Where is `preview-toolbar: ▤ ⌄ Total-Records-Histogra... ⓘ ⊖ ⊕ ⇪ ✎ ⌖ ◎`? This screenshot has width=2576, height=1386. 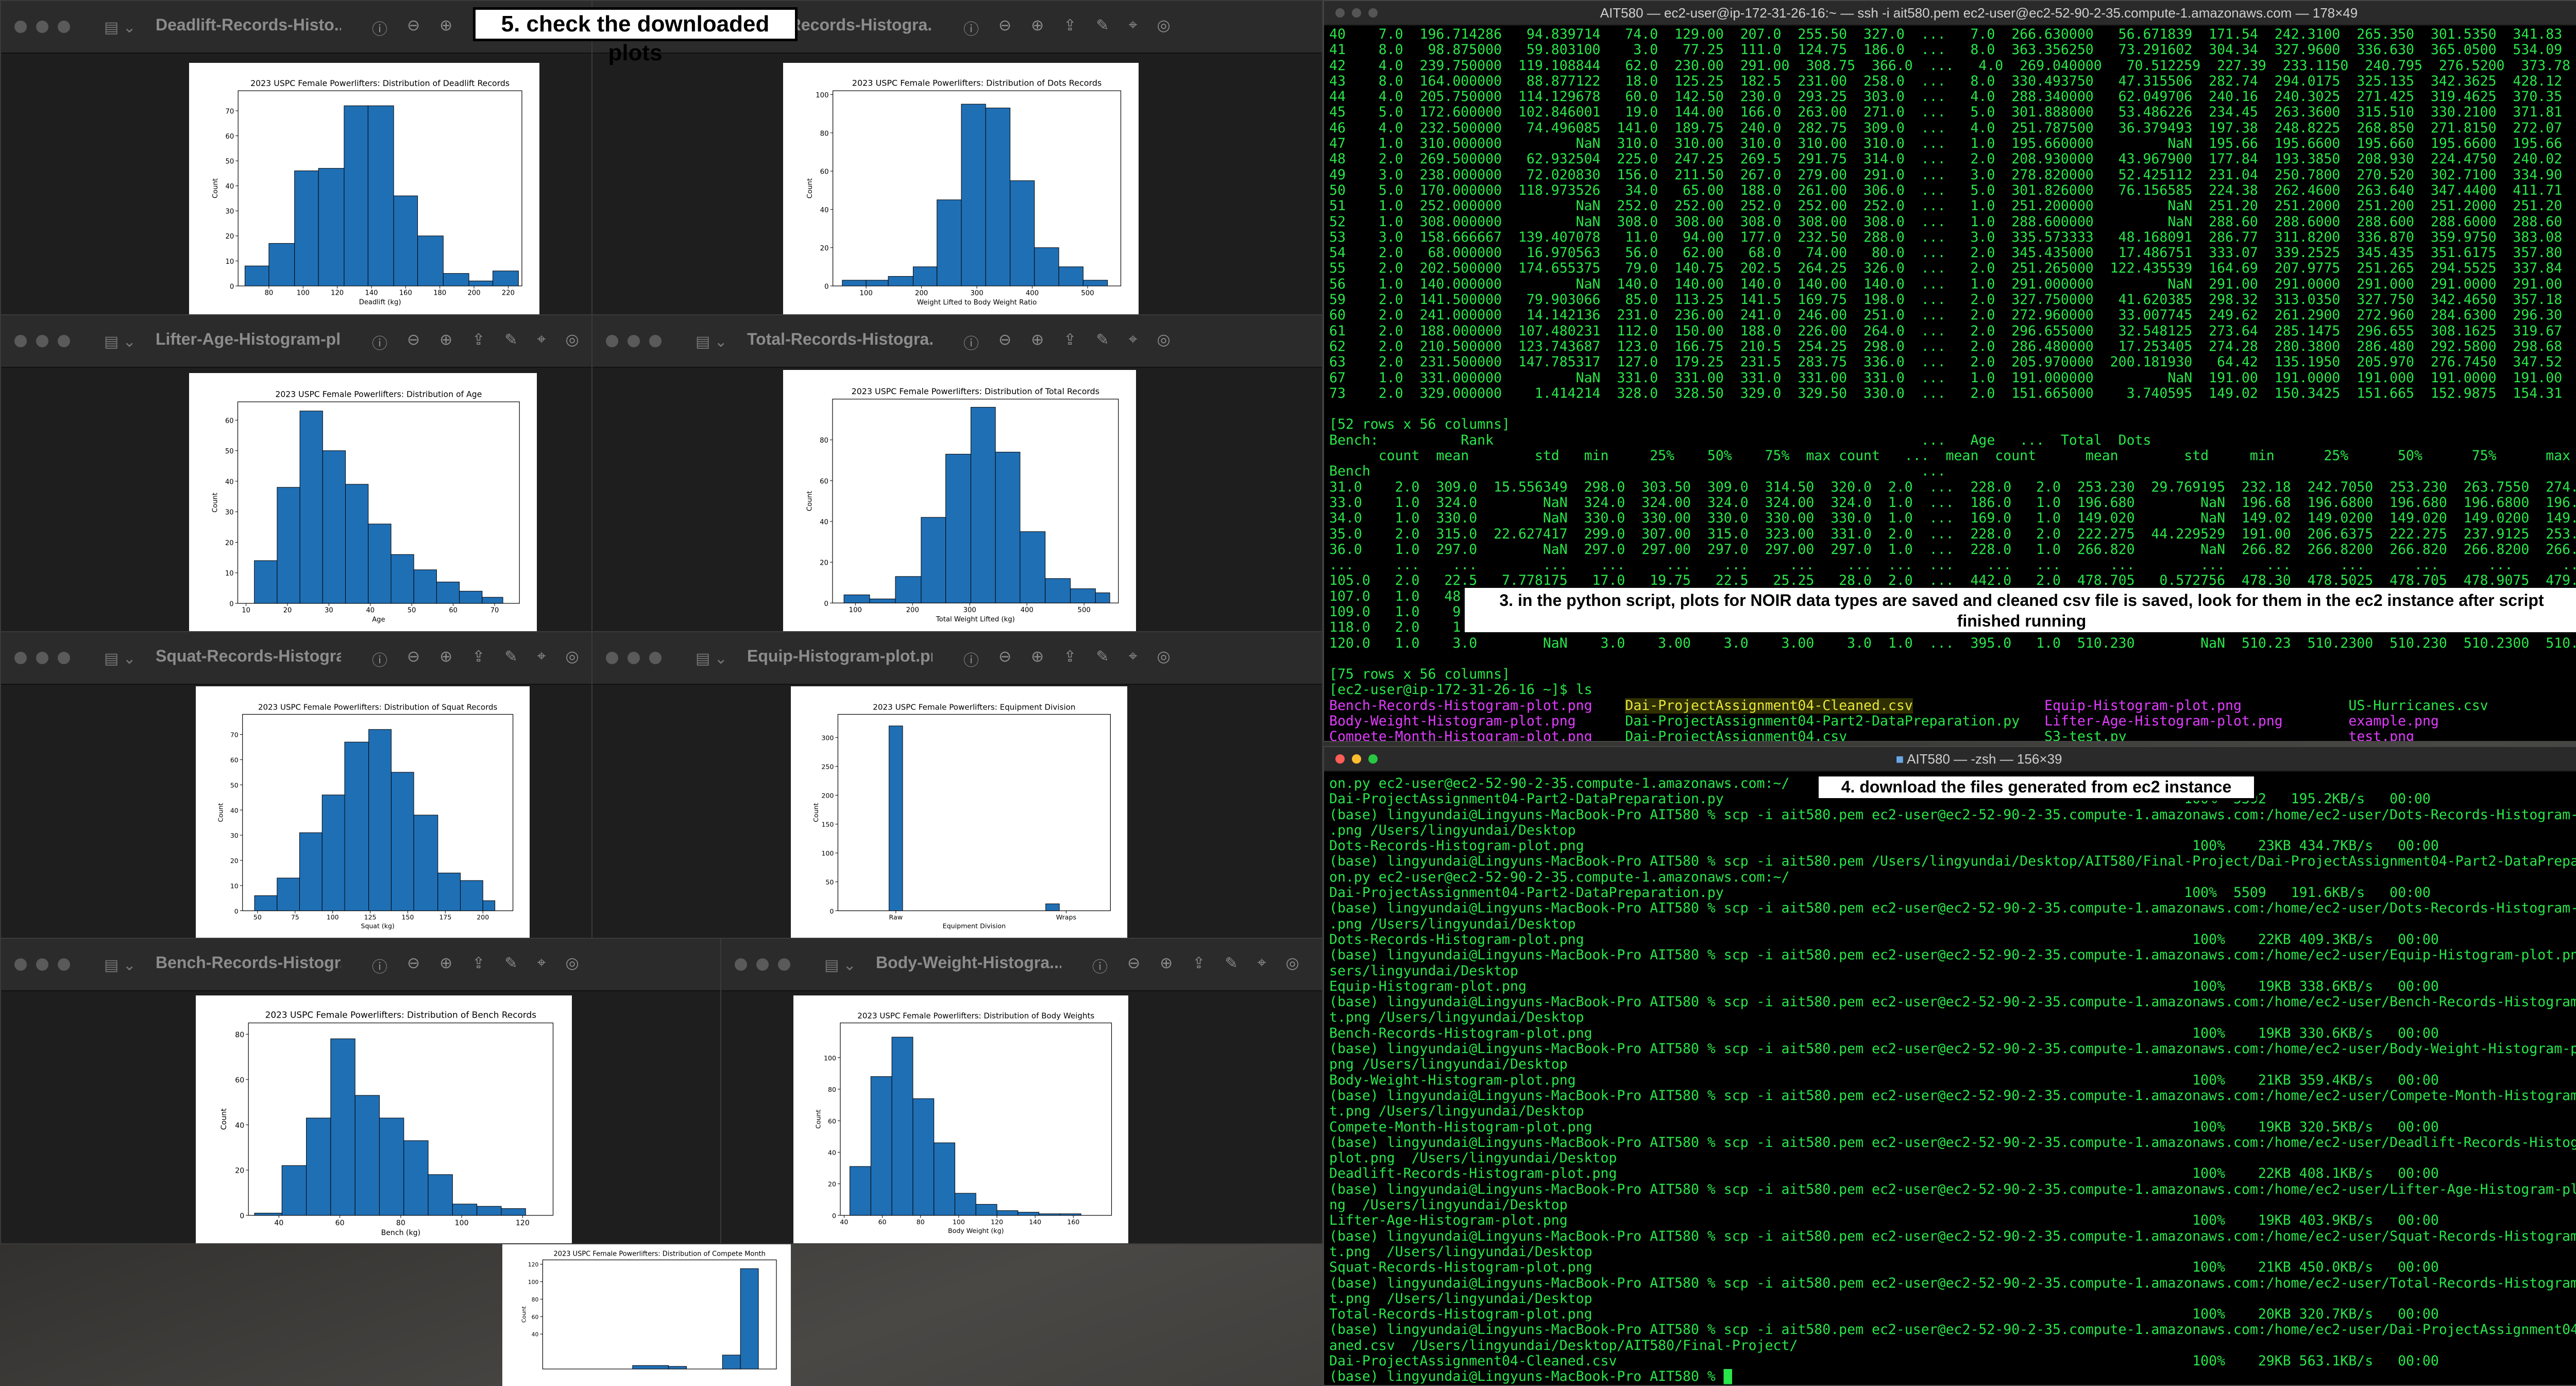 preview-toolbar: ▤ ⌄ Total-Records-Histogra... ⓘ ⊖ ⊕ ⇪ ✎ ⌖ ◎ is located at coordinates (957, 341).